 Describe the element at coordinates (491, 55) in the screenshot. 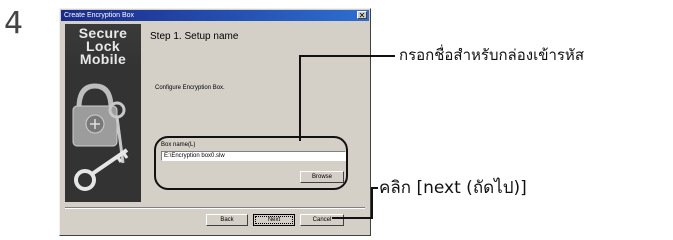

I see `box-name-callout: กรอกชื่อสำหรับกล่องเข้ารหัส` at that location.